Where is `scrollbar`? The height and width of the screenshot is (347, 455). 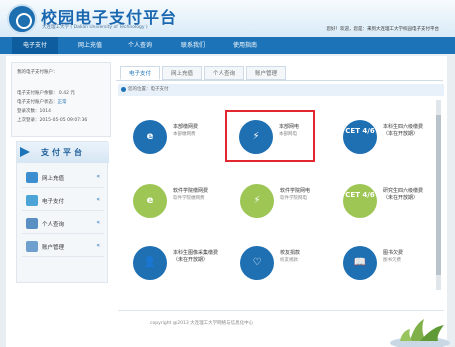
scrollbar is located at coordinates (438, 195).